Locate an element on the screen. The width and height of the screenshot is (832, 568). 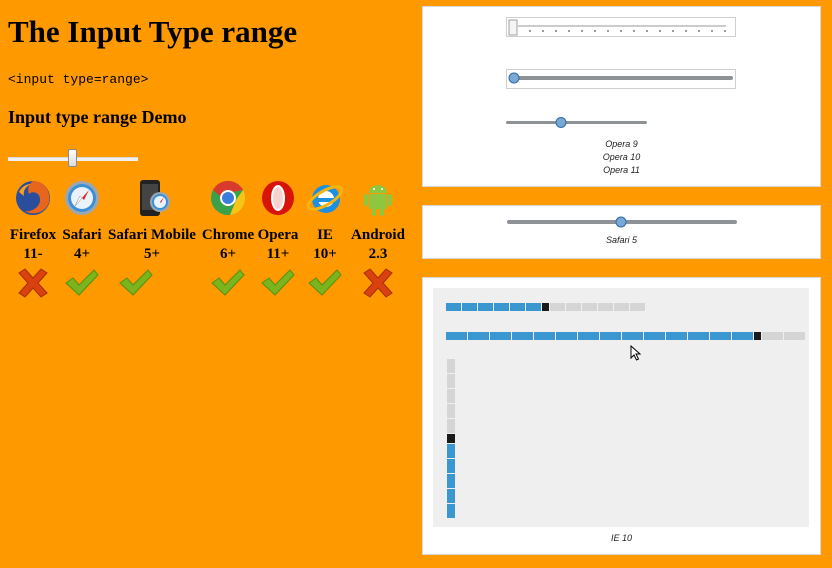
ie-icon is located at coordinates (325, 199).